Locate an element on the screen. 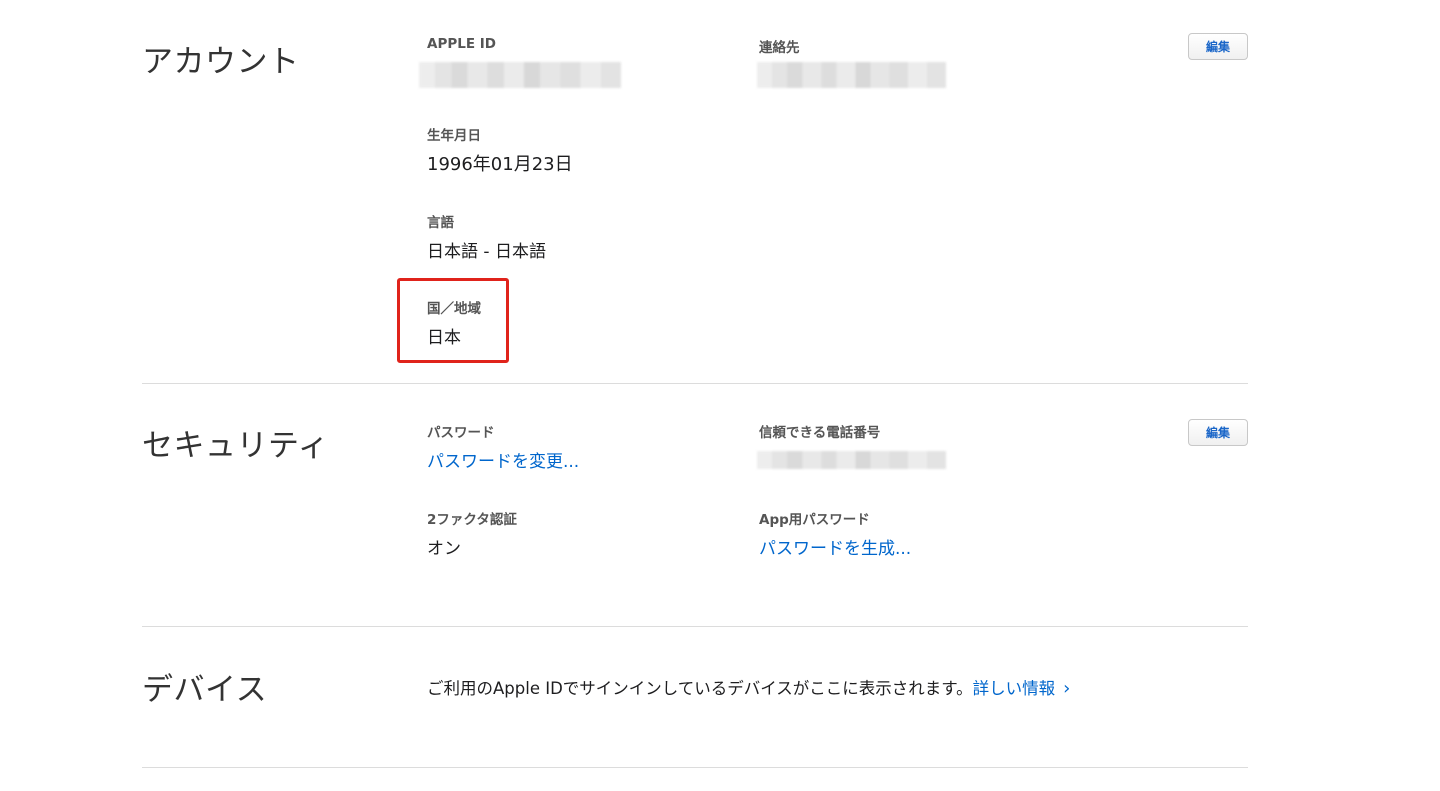  account-section-title: アカウント is located at coordinates (221, 62).